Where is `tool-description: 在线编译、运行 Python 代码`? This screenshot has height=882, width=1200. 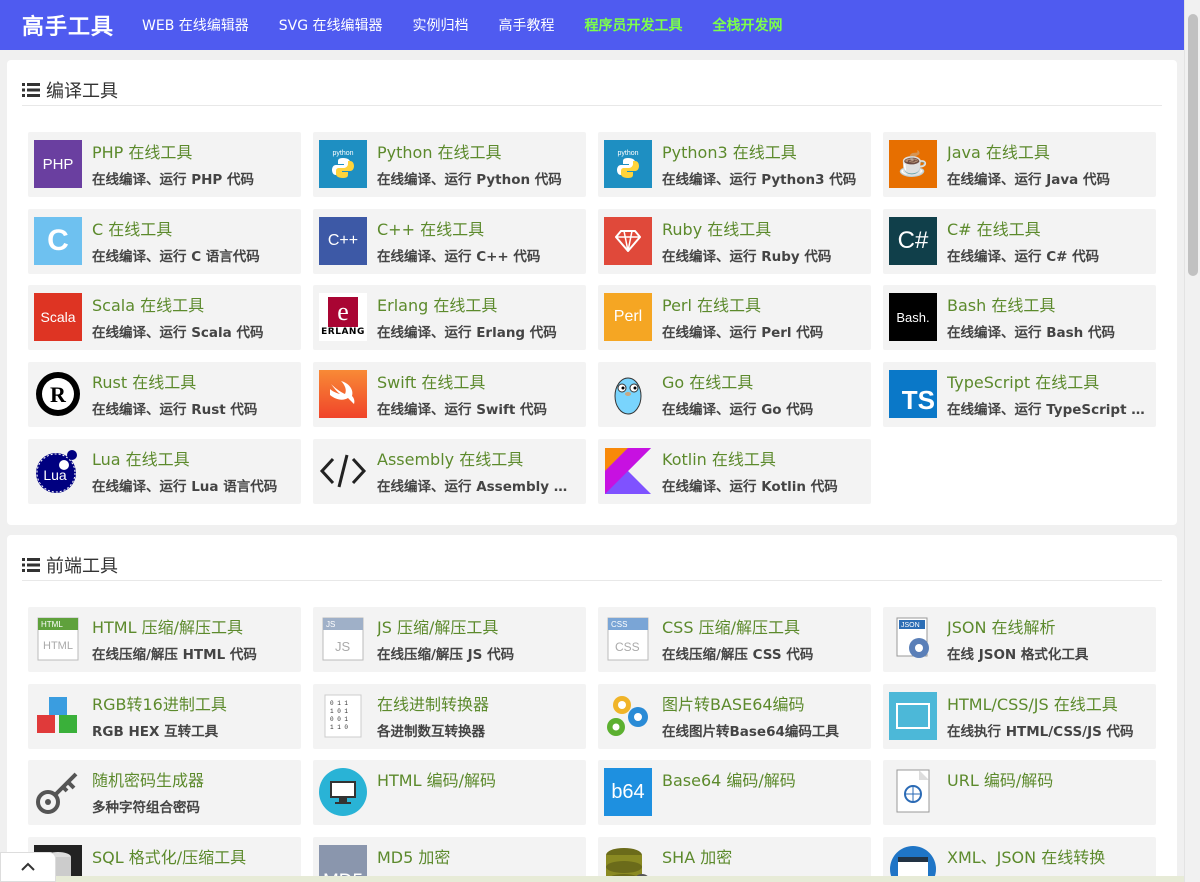 tool-description: 在线编译、运行 Python 代码 is located at coordinates (469, 180).